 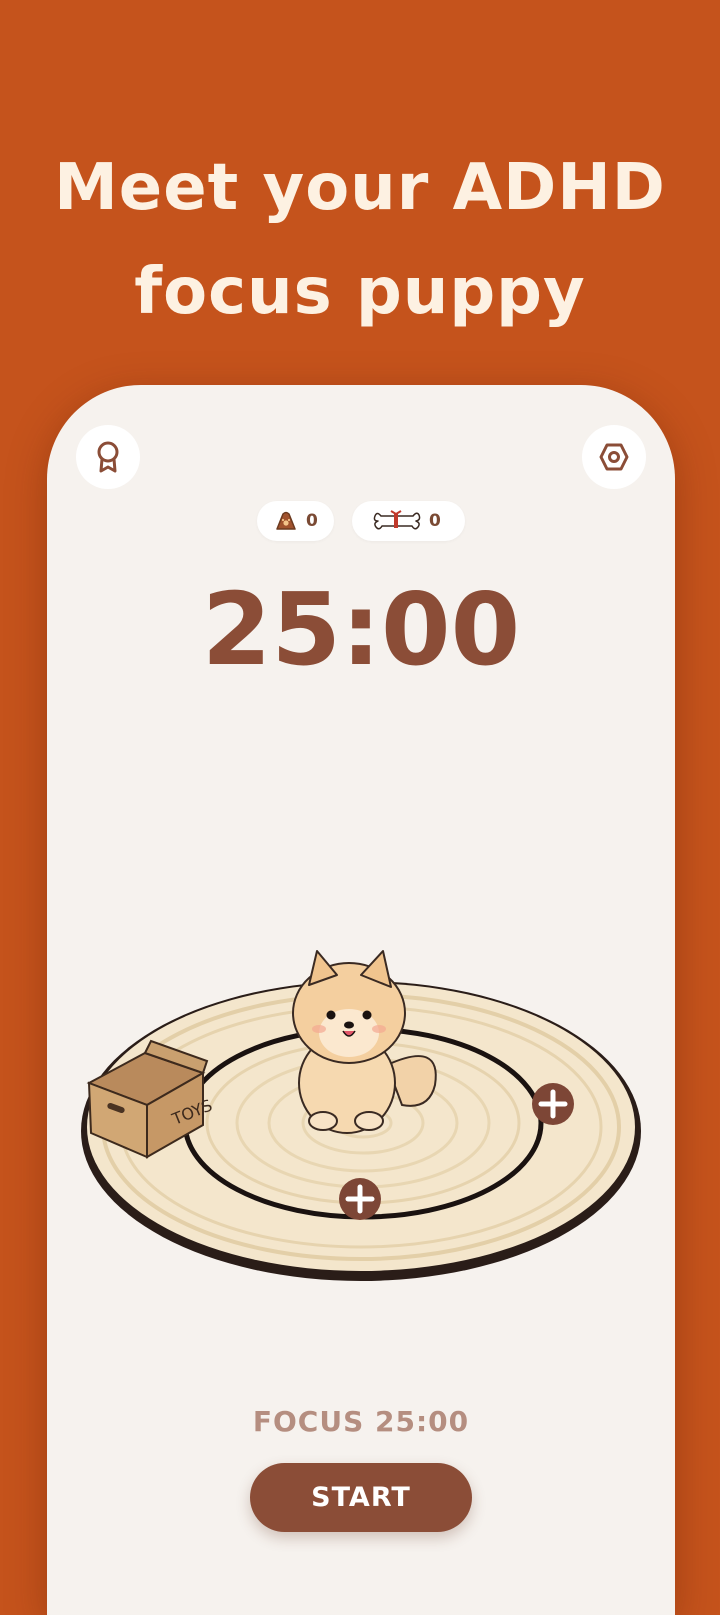 I want to click on session-label: FOCUS 25:00, so click(x=361, y=1421).